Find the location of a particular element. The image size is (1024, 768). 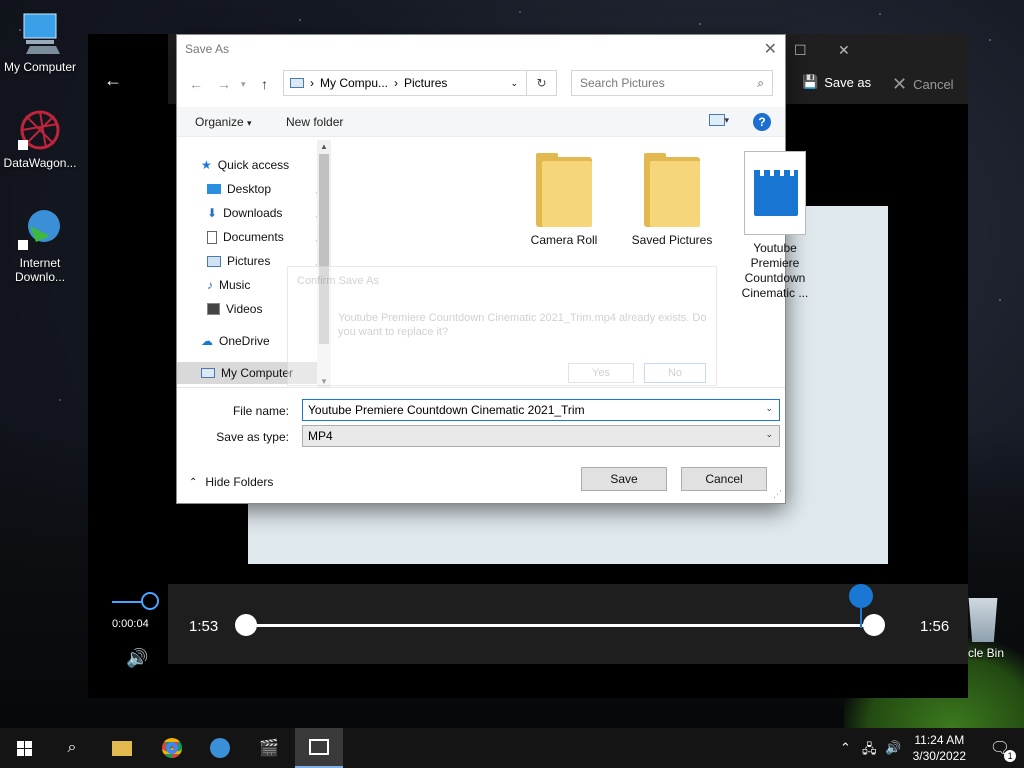

help-icon: ? is located at coordinates (762, 122).